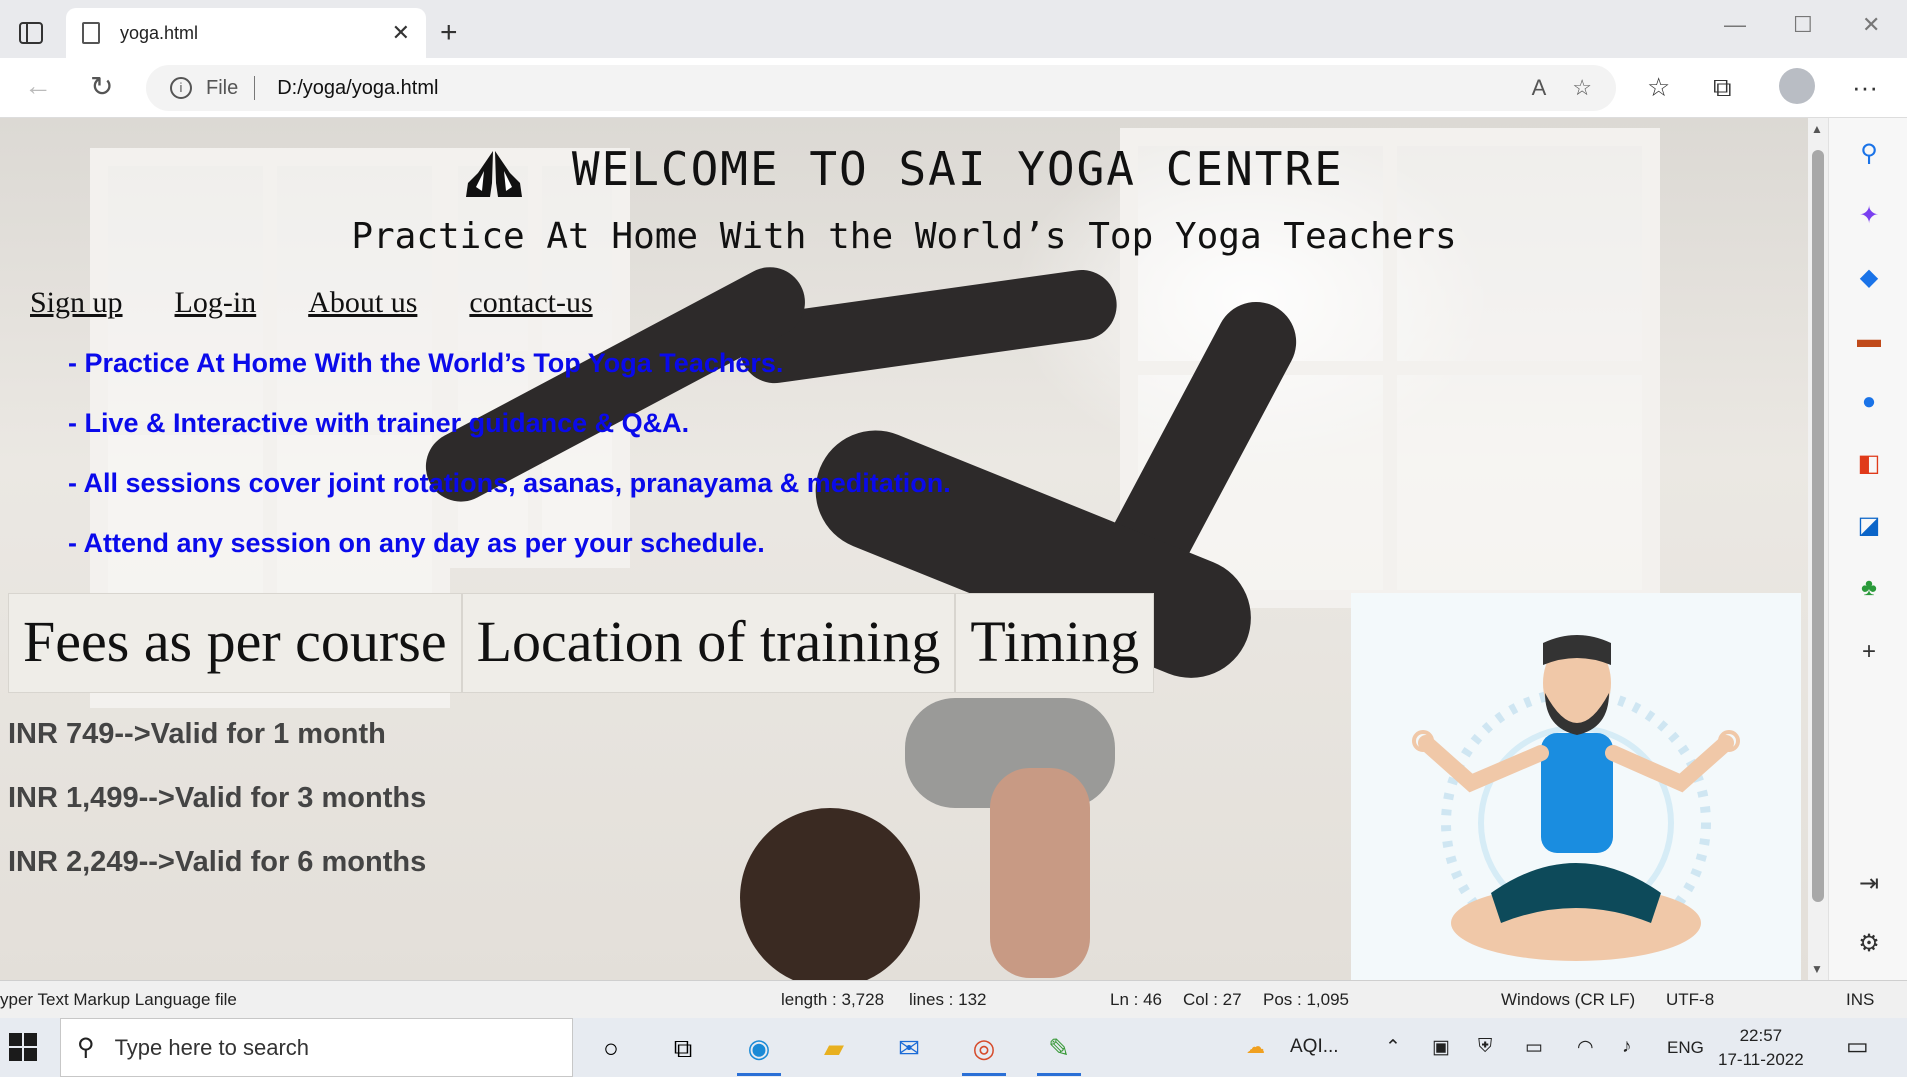  I want to click on status-mode: INS, so click(1860, 999).